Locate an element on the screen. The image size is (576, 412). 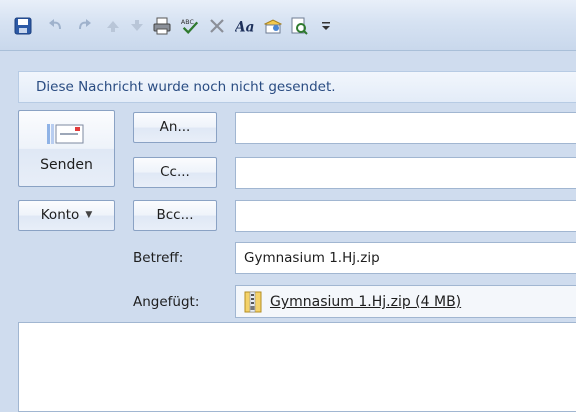
envelope-icon is located at coordinates (65, 134).